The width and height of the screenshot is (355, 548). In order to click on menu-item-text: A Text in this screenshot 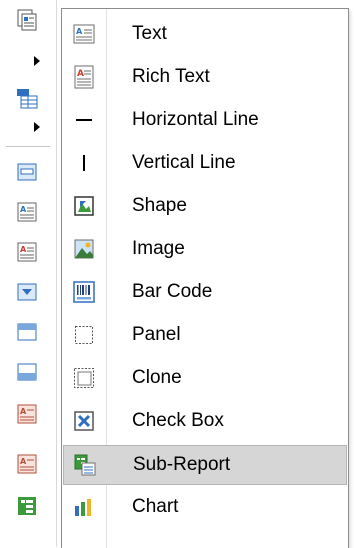, I will do `click(205, 34)`.